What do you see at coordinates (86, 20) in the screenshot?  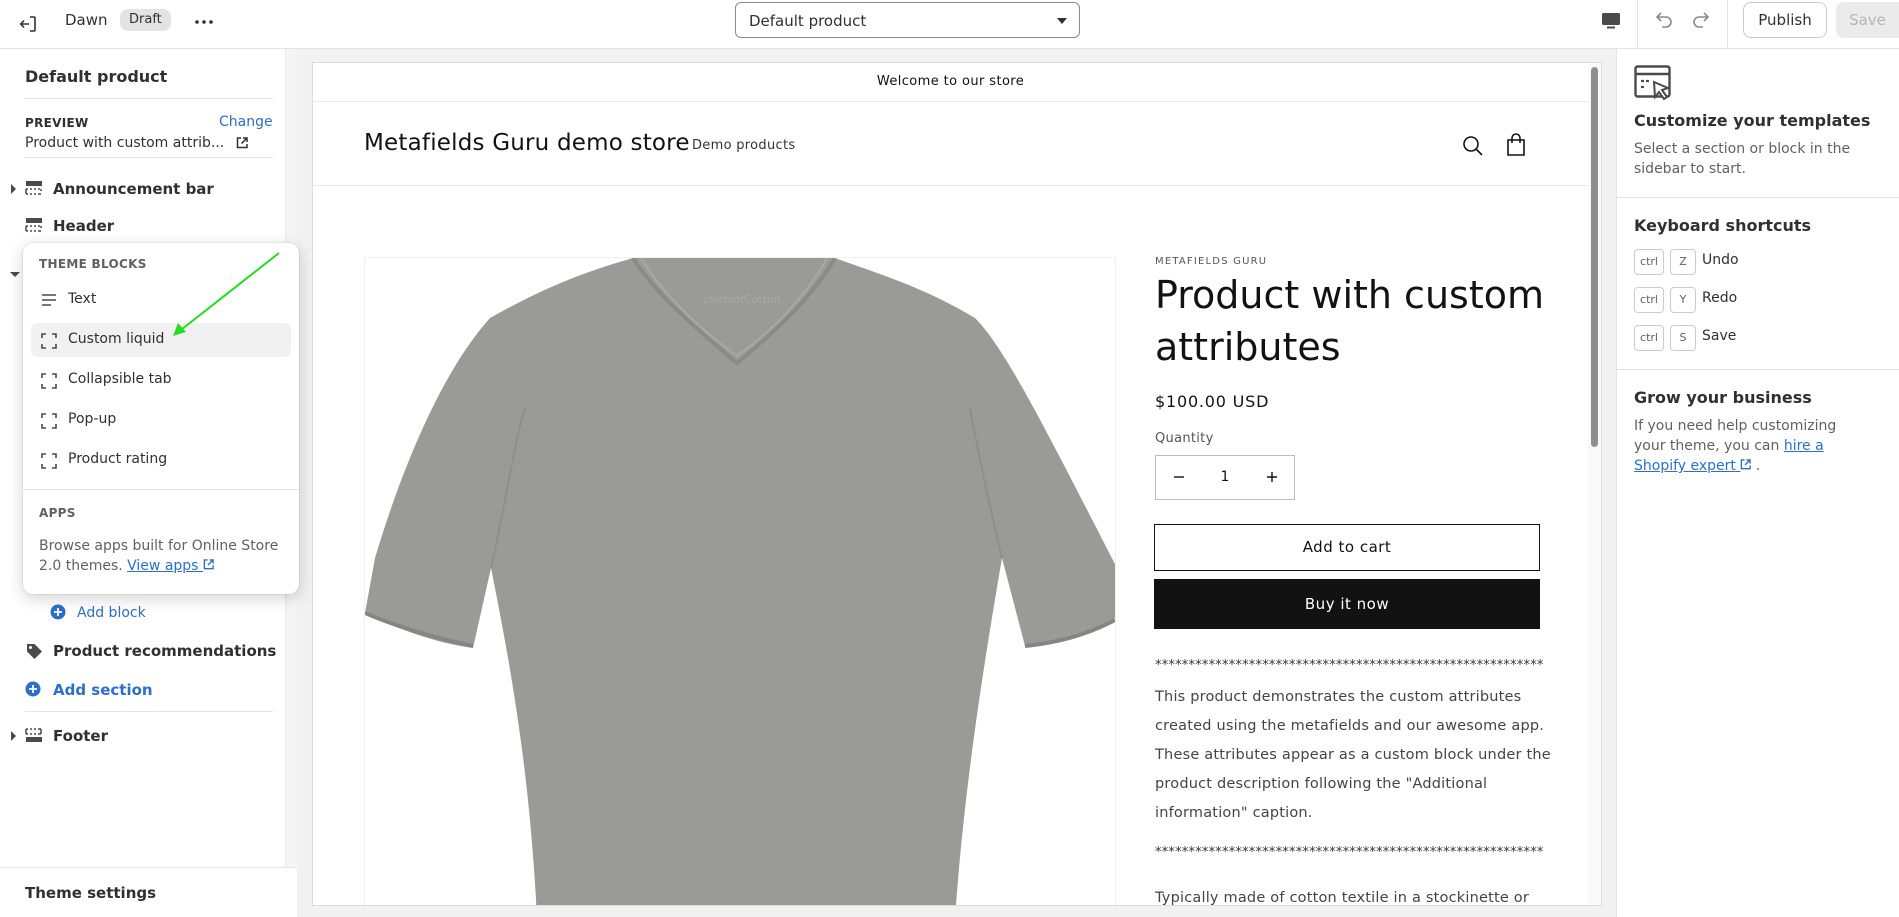 I see `theme-name: Dawn` at bounding box center [86, 20].